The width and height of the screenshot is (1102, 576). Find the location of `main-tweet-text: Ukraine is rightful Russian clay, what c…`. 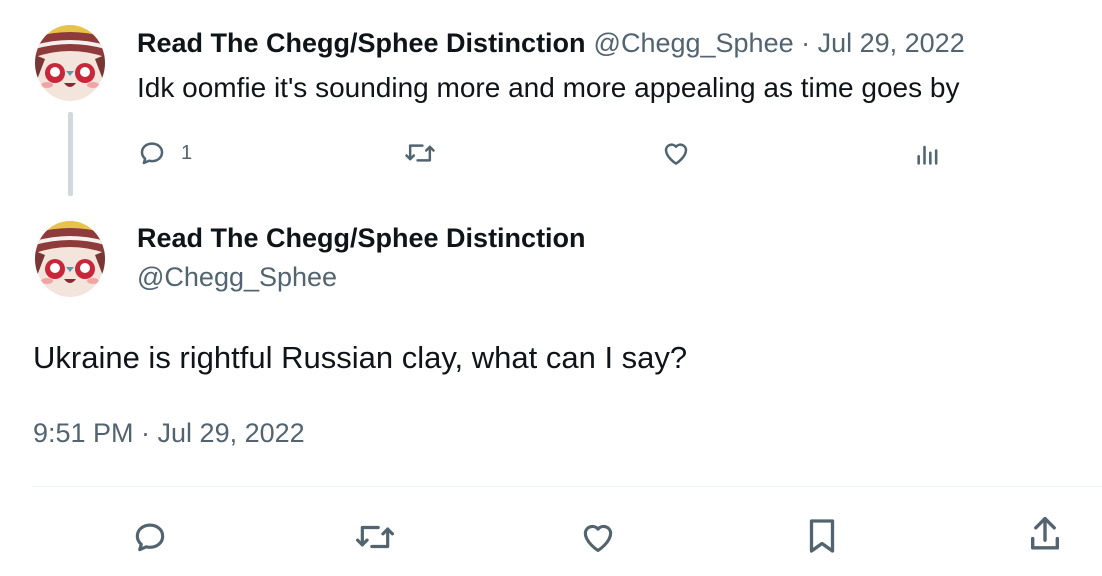

main-tweet-text: Ukraine is rightful Russian clay, what c… is located at coordinates (360, 357).